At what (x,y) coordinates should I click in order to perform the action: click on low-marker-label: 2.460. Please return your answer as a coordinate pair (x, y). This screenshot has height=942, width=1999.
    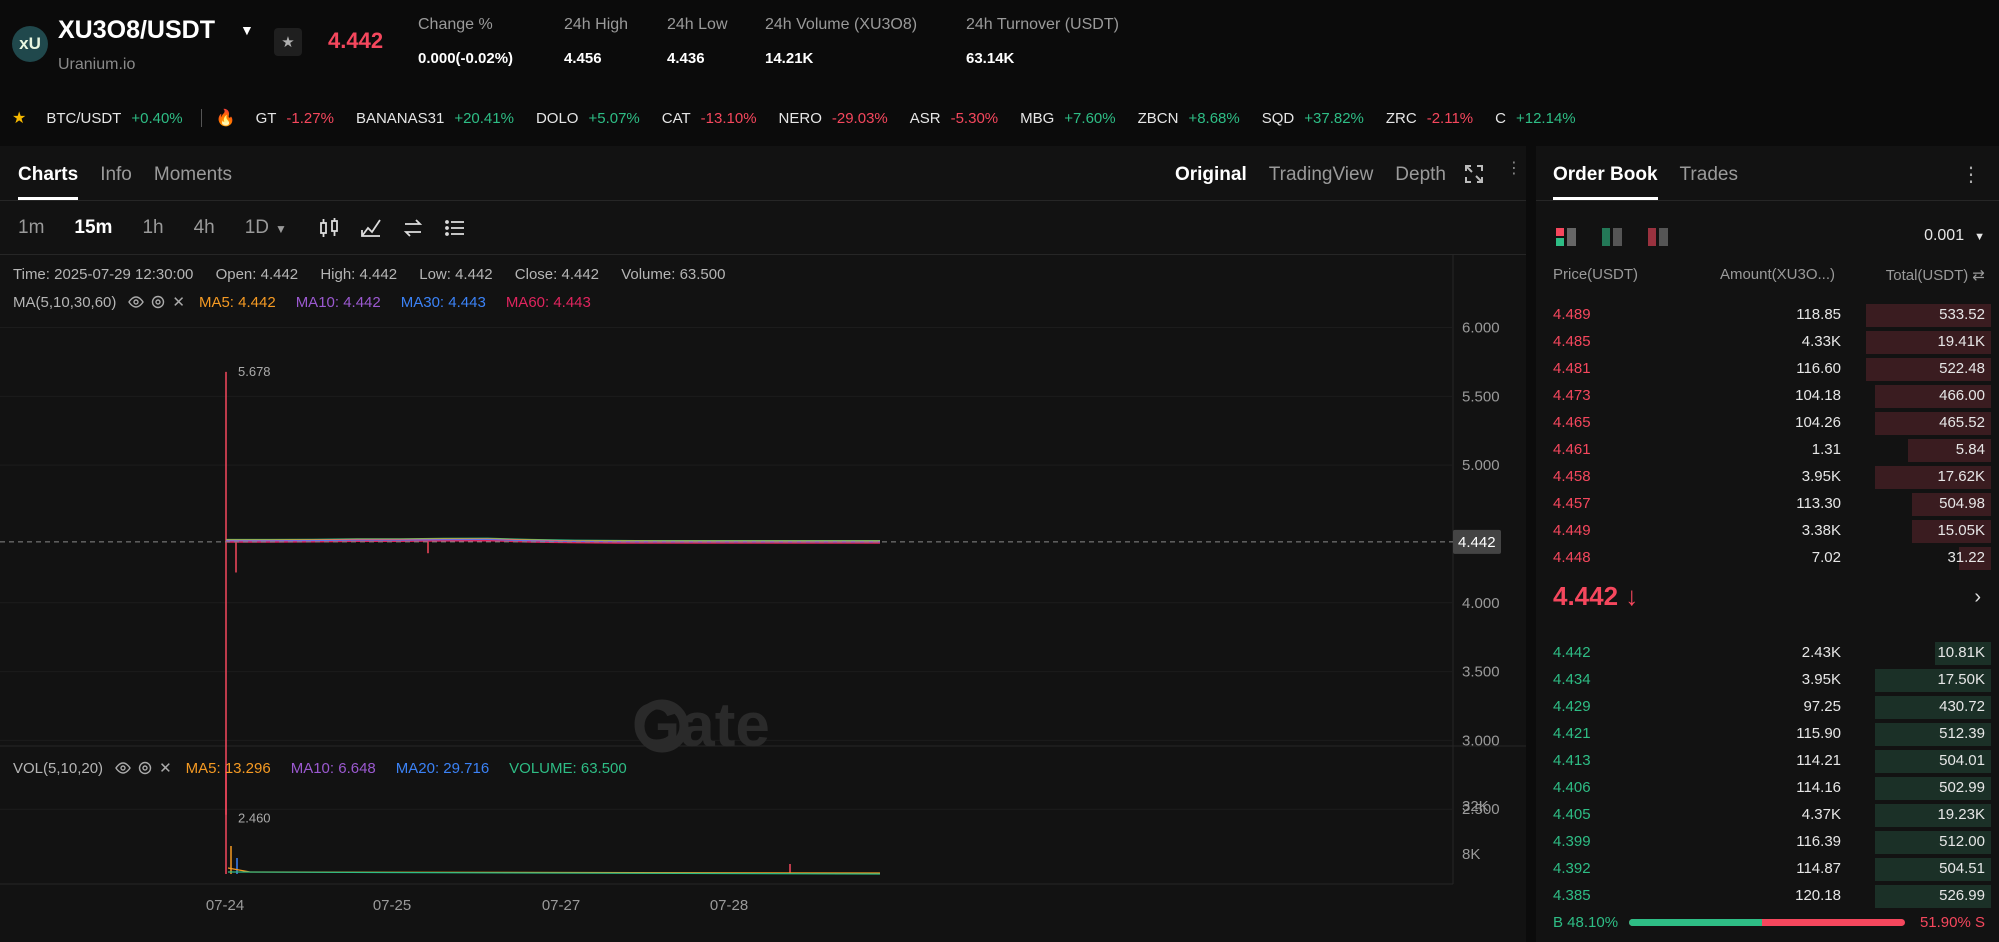
    Looking at the image, I should click on (254, 818).